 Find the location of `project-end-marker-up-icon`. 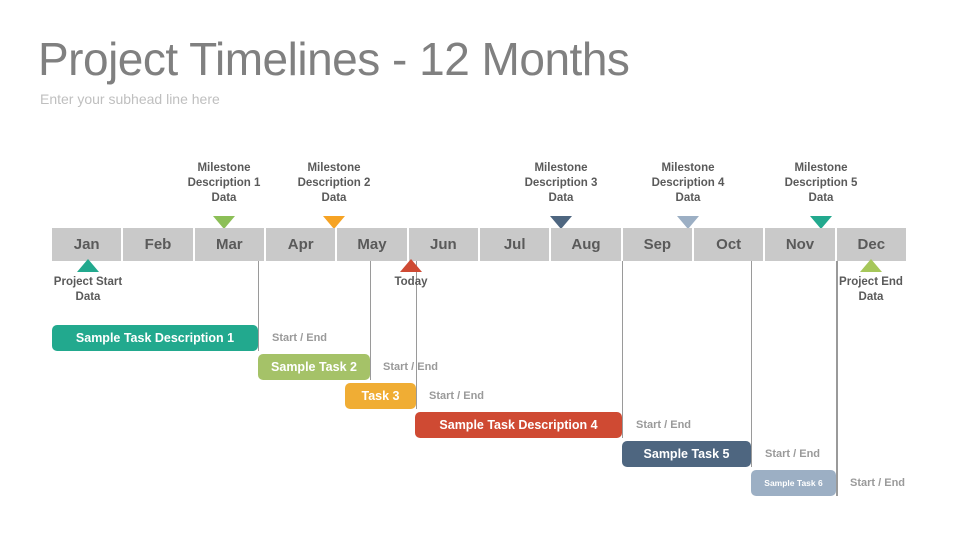

project-end-marker-up-icon is located at coordinates (871, 265).